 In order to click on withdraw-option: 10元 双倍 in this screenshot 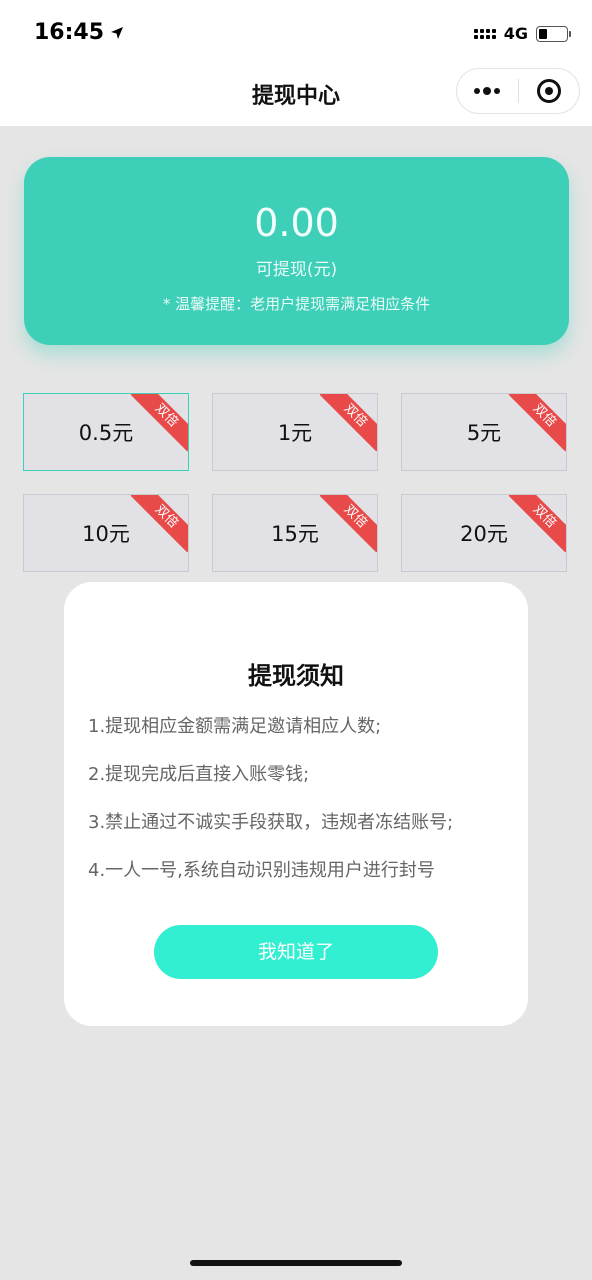, I will do `click(106, 533)`.